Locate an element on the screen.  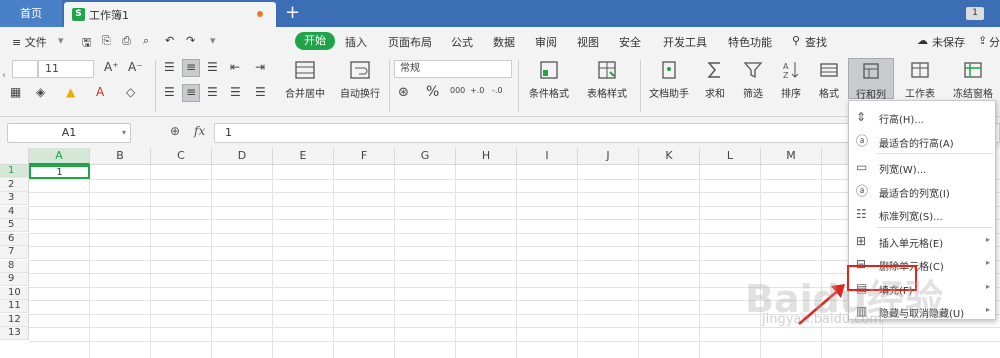
align-bottom-icon: ☰ is located at coordinates (212, 67).